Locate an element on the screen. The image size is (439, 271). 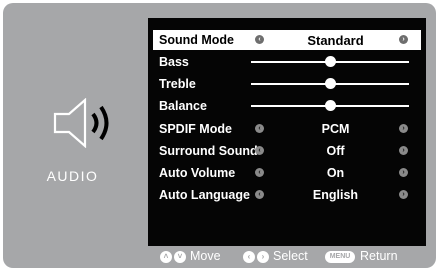
menu-row-label: Sound Mode is located at coordinates (196, 40).